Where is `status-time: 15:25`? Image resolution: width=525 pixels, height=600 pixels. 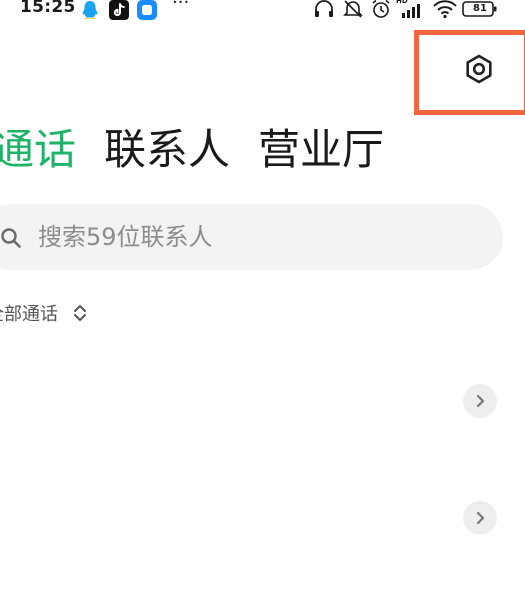
status-time: 15:25 is located at coordinates (48, 8).